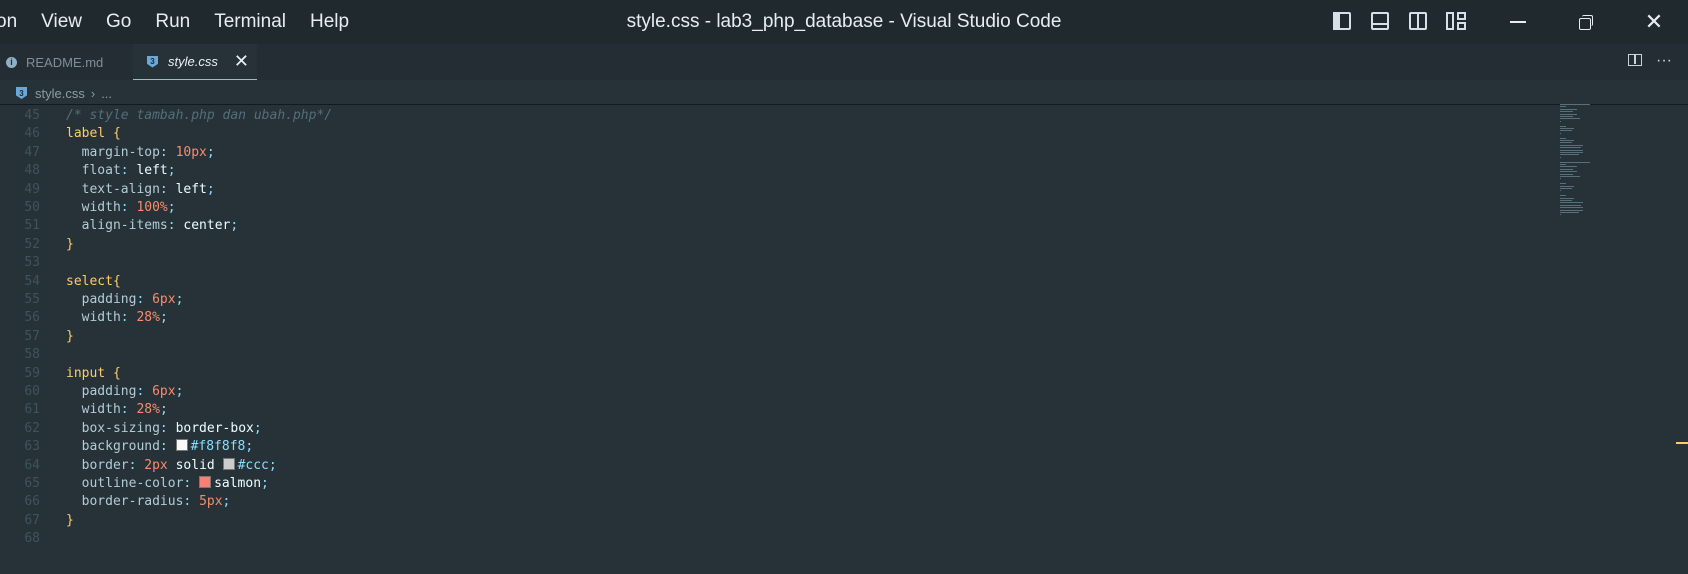 This screenshot has width=1688, height=574. I want to click on restore-button, so click(1586, 22).